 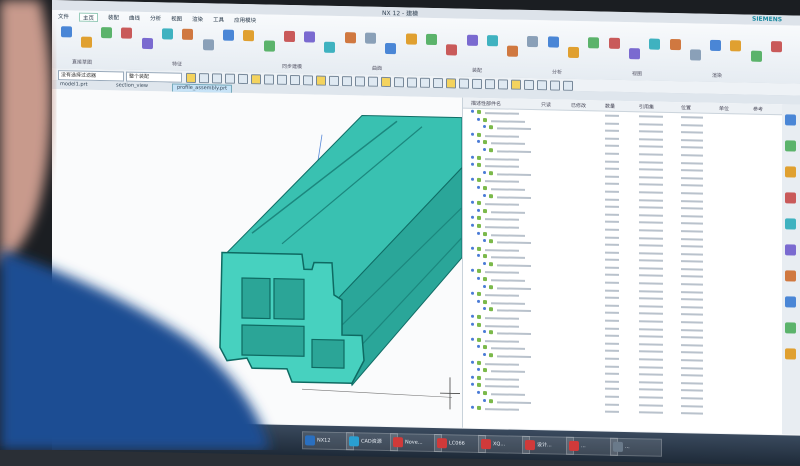 I want to click on tab-assembly: 装配, so click(x=113, y=17).